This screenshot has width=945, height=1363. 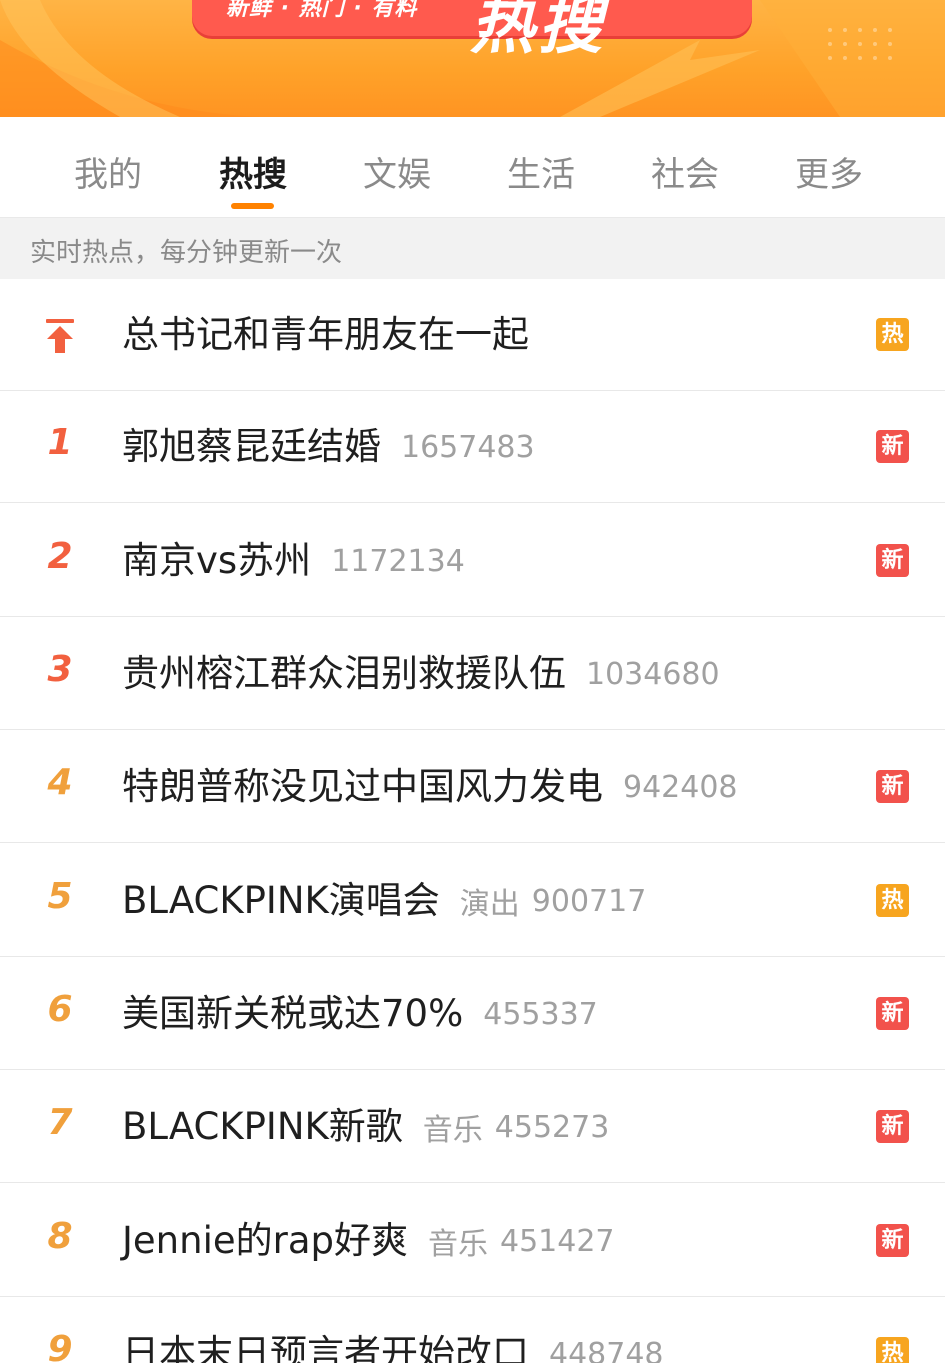 What do you see at coordinates (60, 896) in the screenshot?
I see `rank-number: 5` at bounding box center [60, 896].